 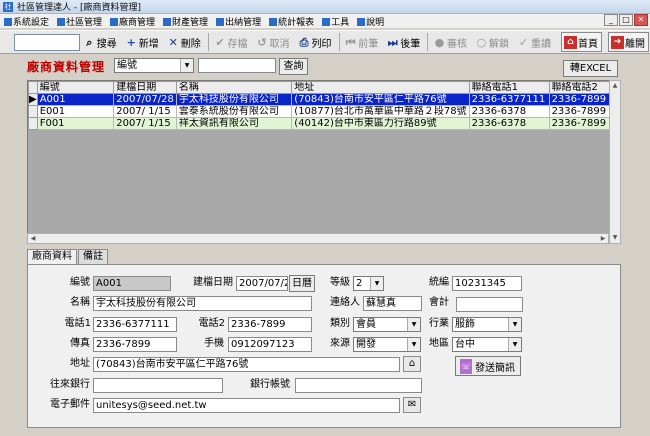 I want to click on export-excel-button: 轉EXCEL, so click(x=590, y=68).